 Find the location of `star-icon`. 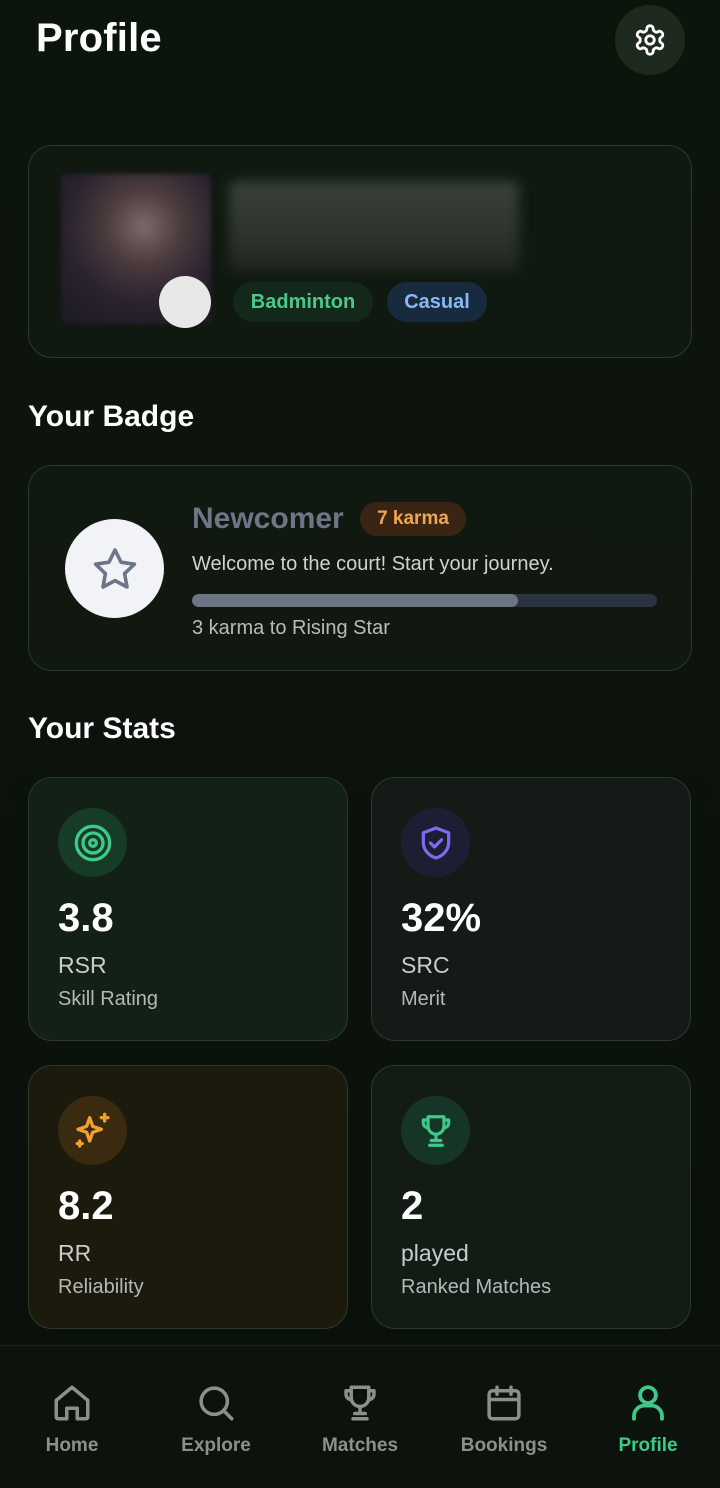

star-icon is located at coordinates (114, 568).